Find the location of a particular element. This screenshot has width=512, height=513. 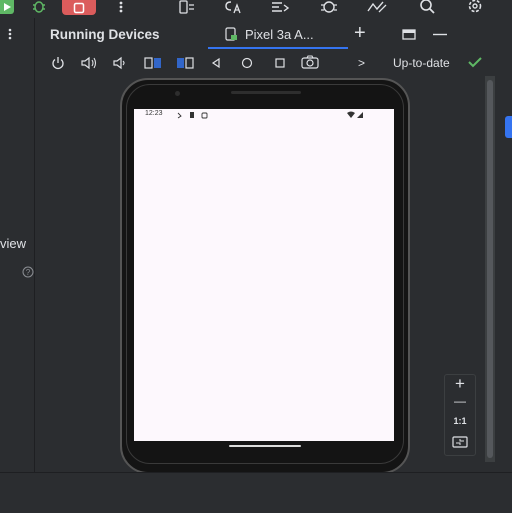

status-label: Up-to-date is located at coordinates (421, 63).